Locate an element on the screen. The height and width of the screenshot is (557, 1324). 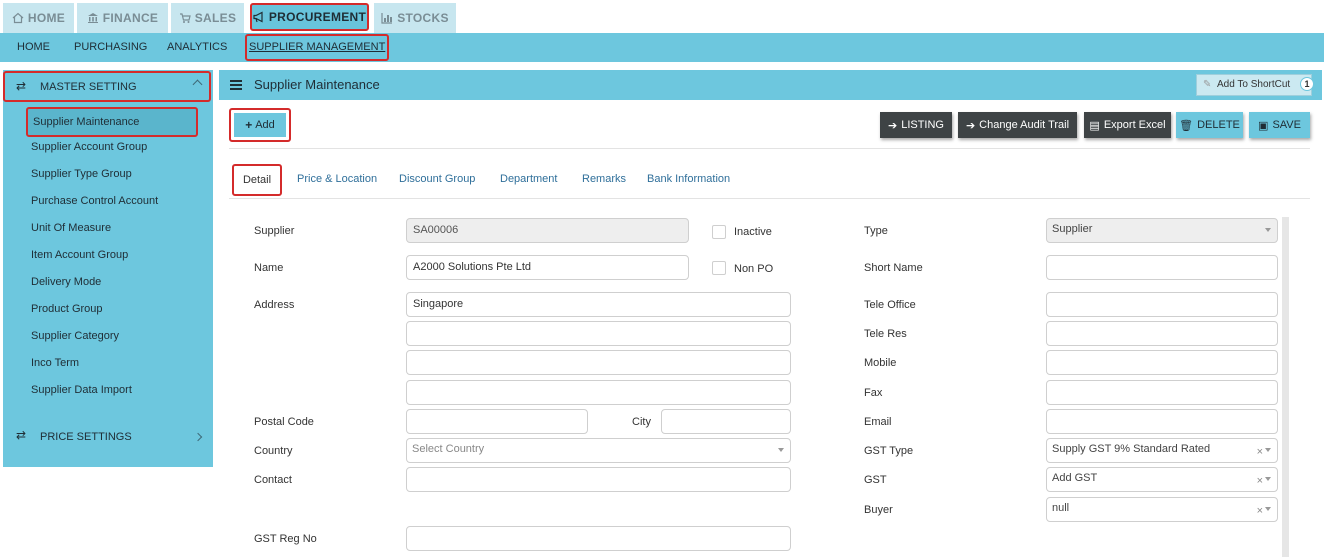
tab-sales: SALES is located at coordinates (207, 18).